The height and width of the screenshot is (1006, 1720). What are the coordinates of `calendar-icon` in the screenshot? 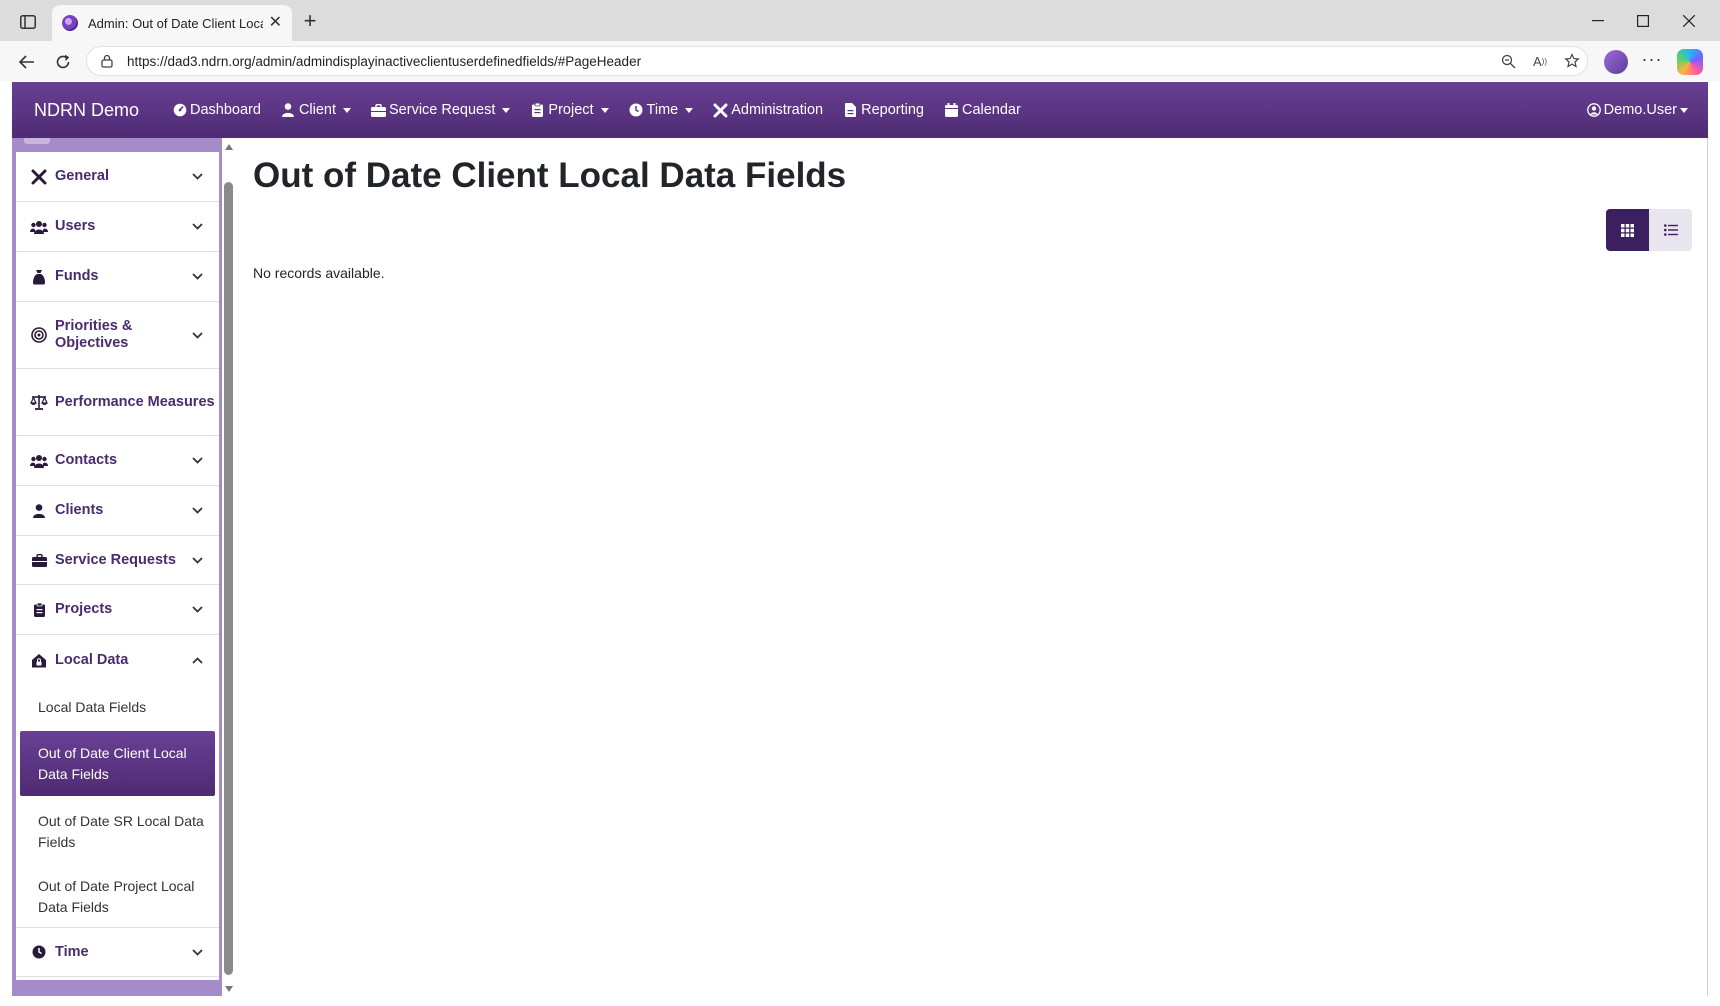 It's located at (951, 110).